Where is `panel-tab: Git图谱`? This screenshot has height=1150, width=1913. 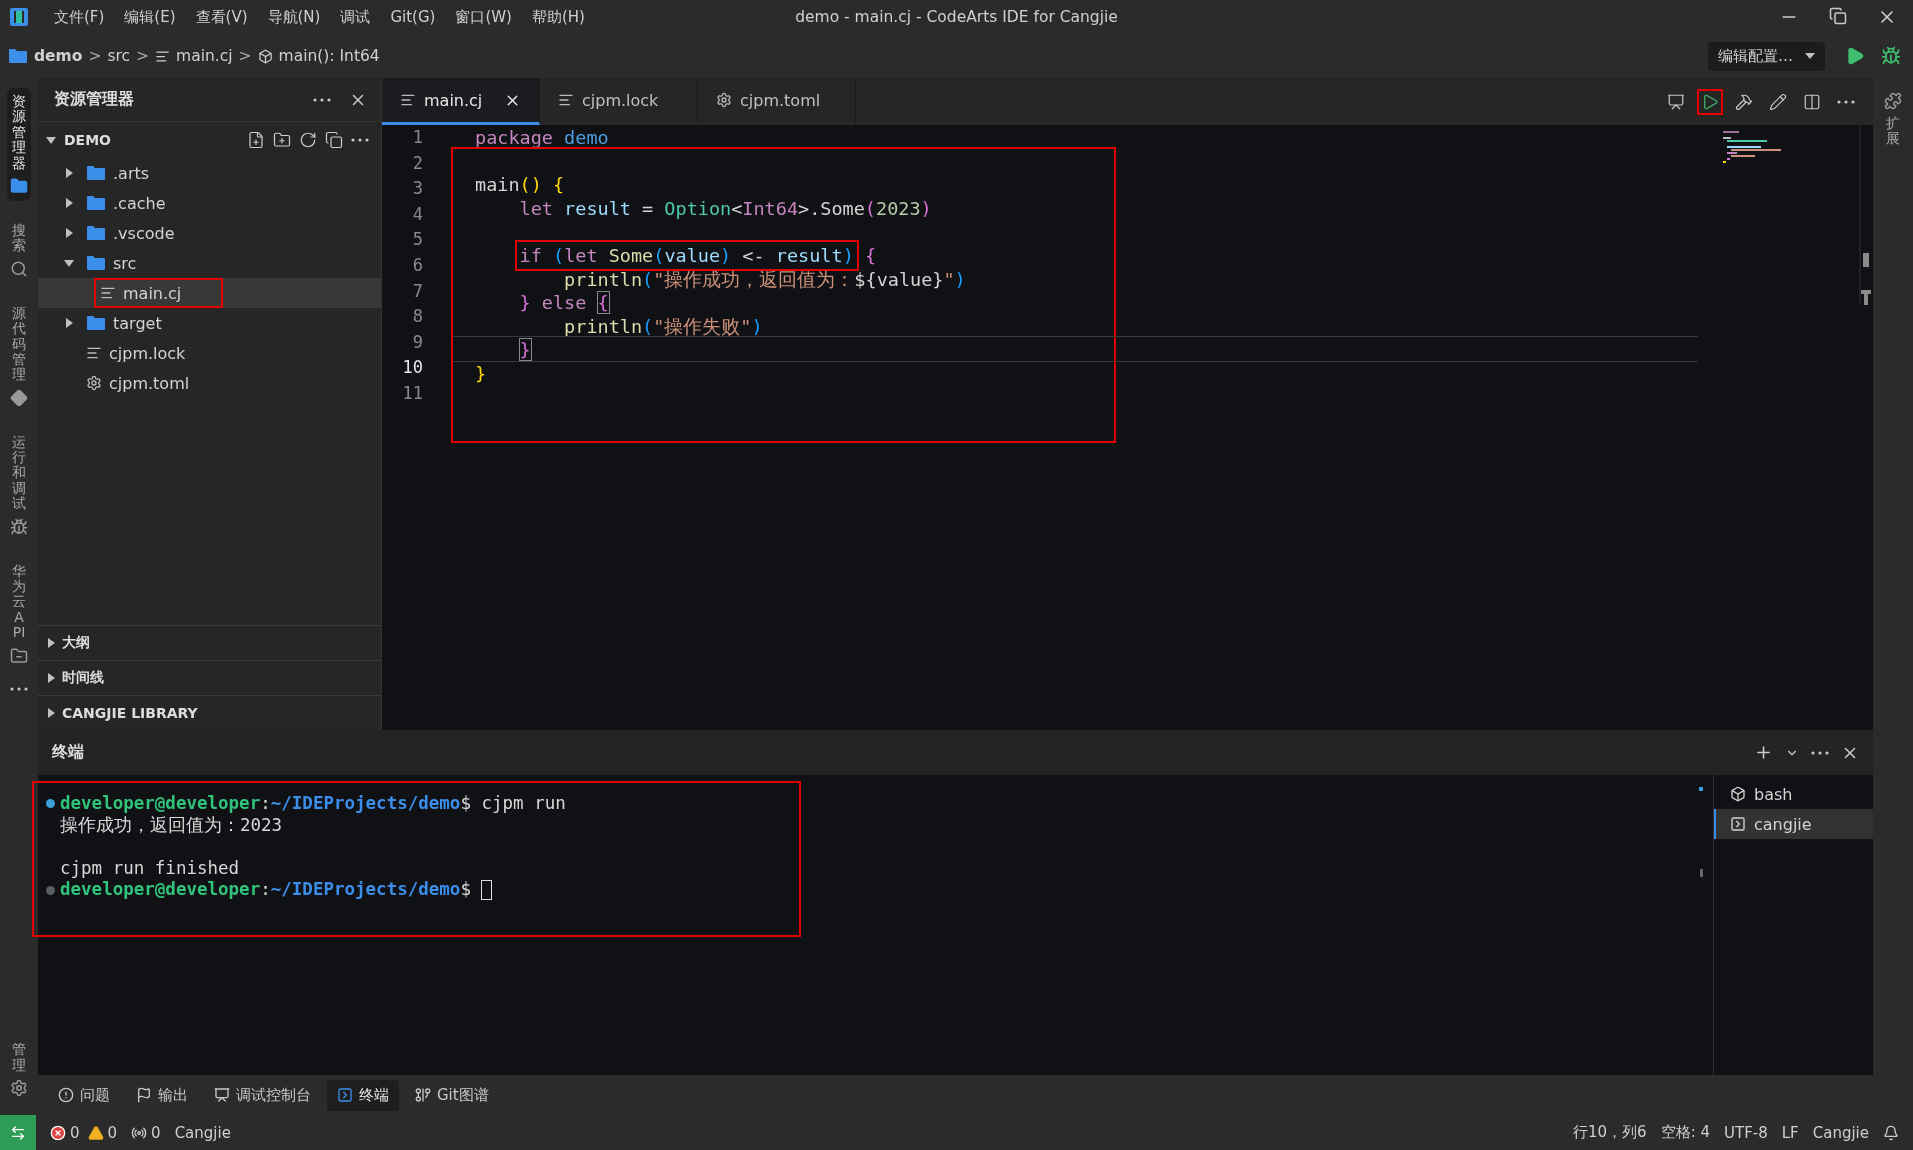 panel-tab: Git图谱 is located at coordinates (452, 1095).